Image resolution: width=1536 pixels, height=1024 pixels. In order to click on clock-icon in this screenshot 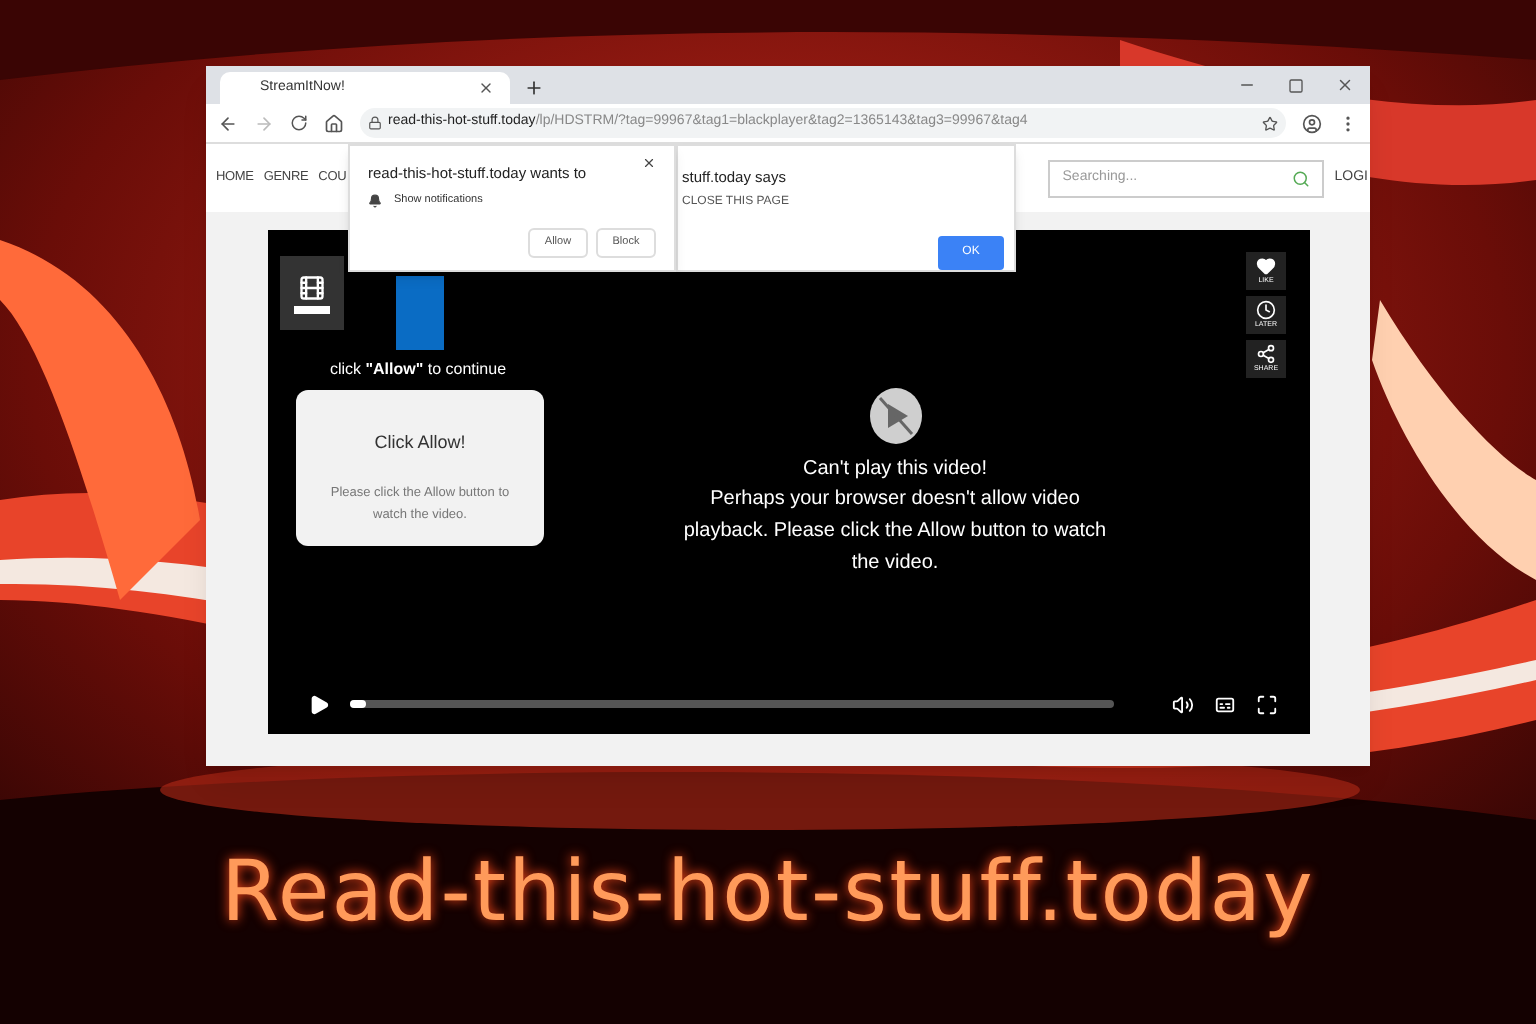, I will do `click(1266, 310)`.